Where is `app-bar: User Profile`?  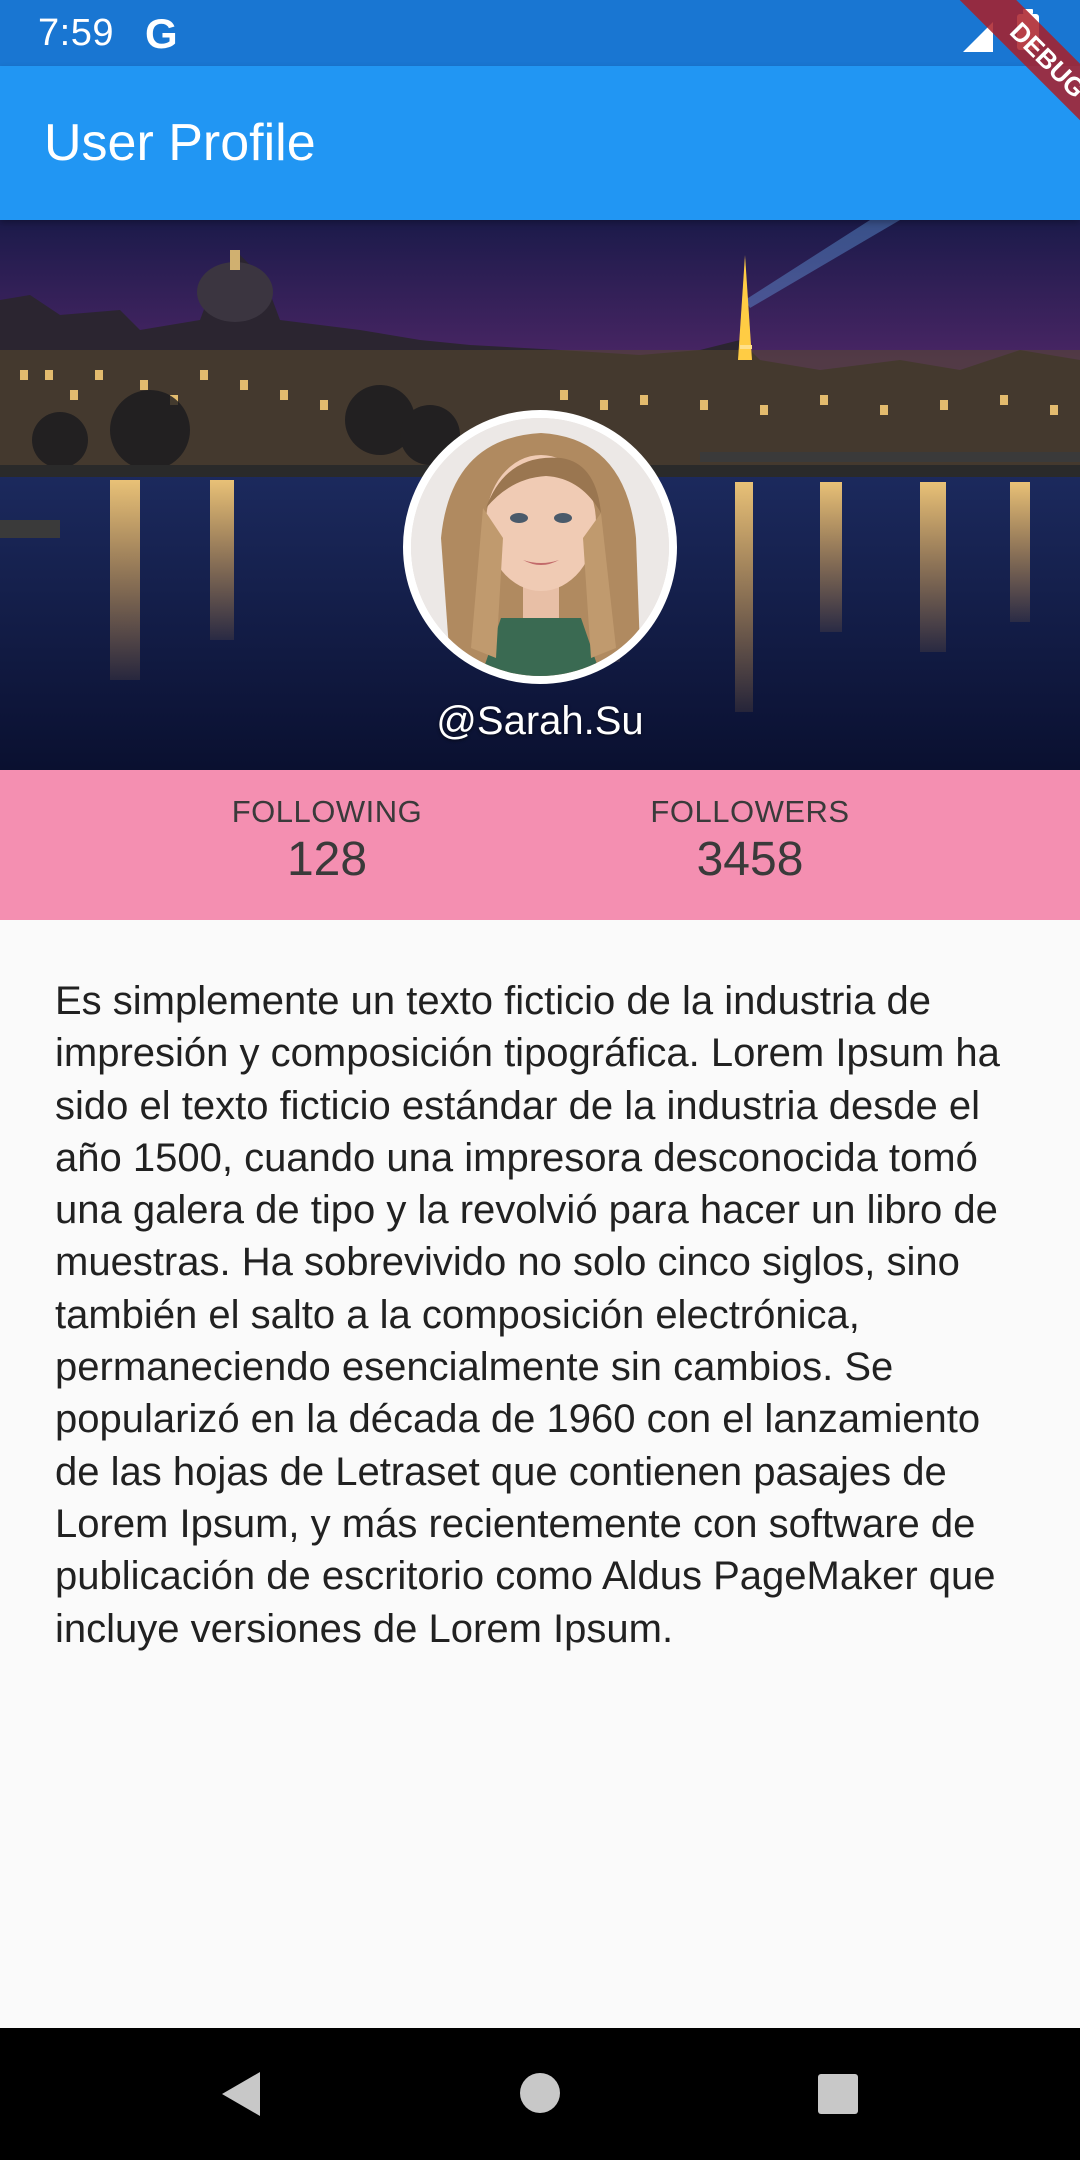 app-bar: User Profile is located at coordinates (540, 143).